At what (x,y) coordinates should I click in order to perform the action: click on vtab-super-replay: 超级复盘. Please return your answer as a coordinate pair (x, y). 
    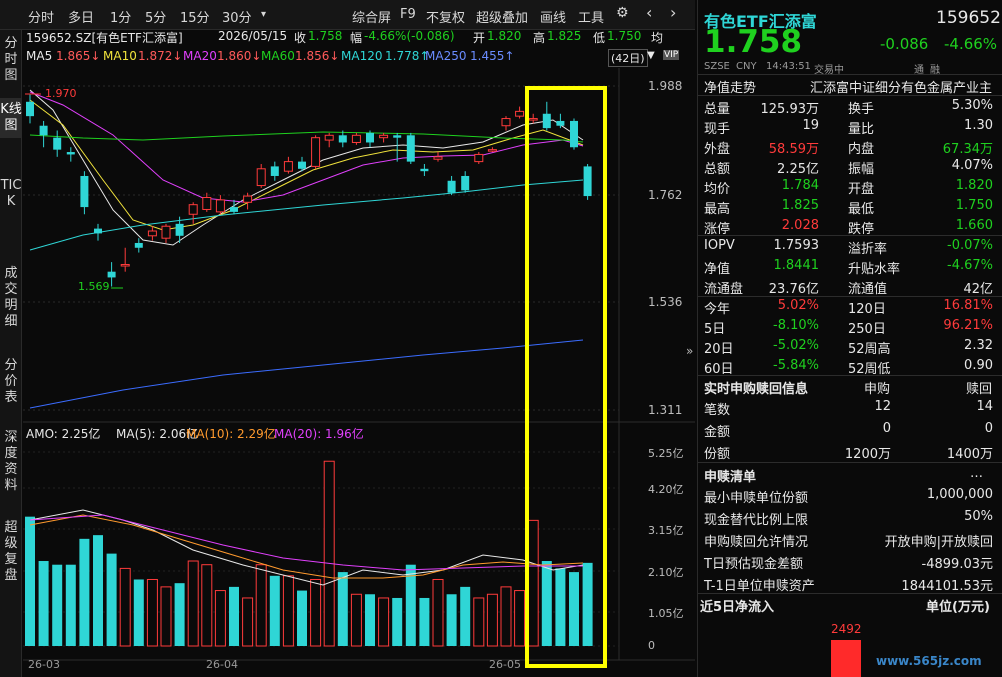
    Looking at the image, I should click on (11, 552).